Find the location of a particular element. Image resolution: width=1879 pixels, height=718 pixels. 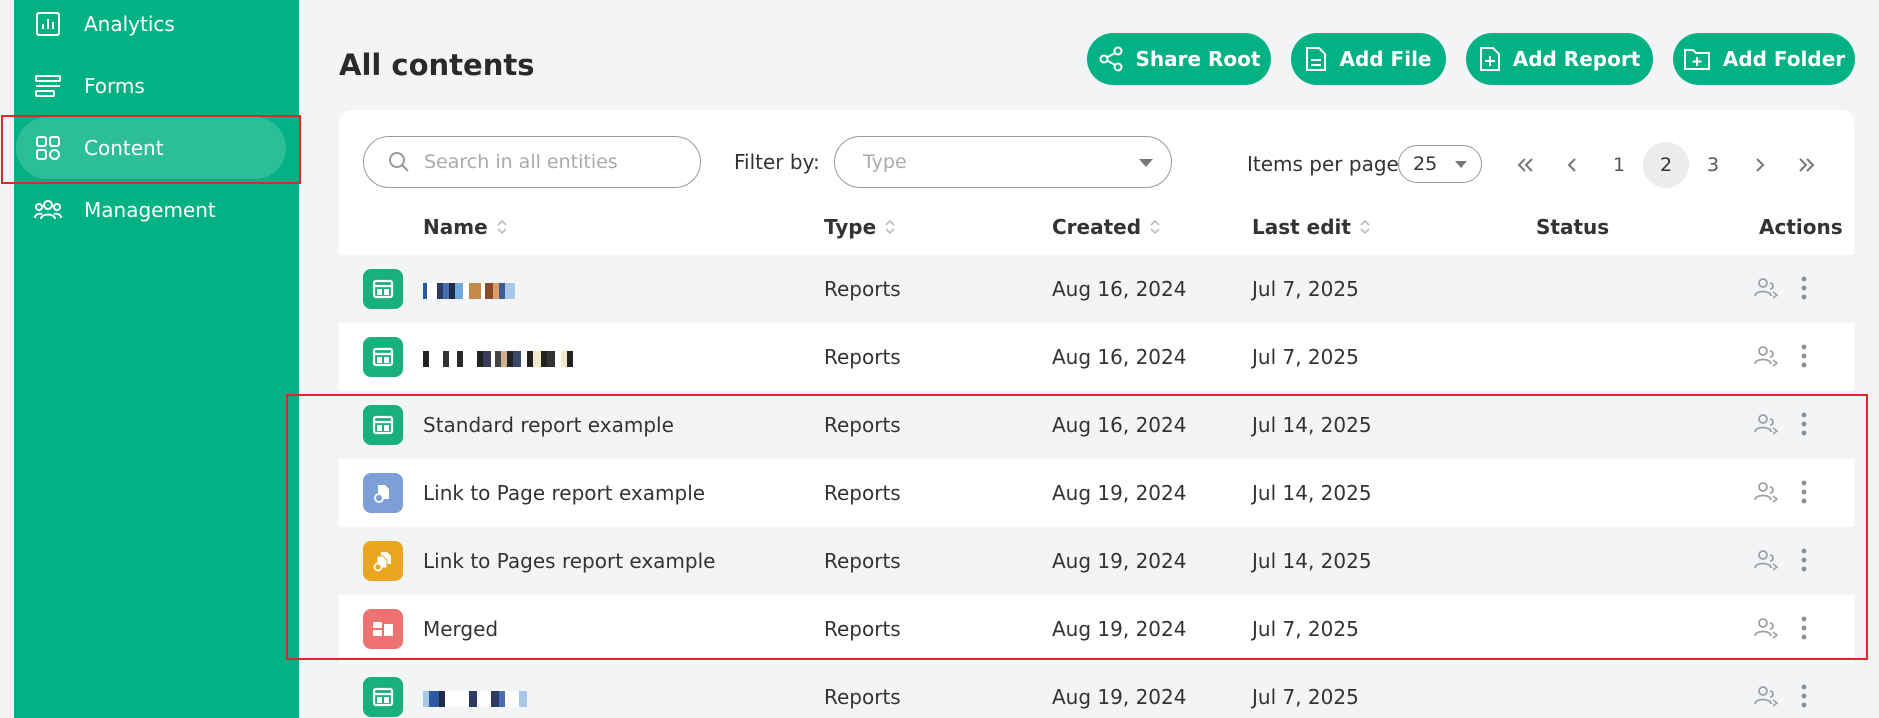

table-row: Merged Reports Aug 19, 2024 Jul 7, 2025 is located at coordinates (1096, 629).